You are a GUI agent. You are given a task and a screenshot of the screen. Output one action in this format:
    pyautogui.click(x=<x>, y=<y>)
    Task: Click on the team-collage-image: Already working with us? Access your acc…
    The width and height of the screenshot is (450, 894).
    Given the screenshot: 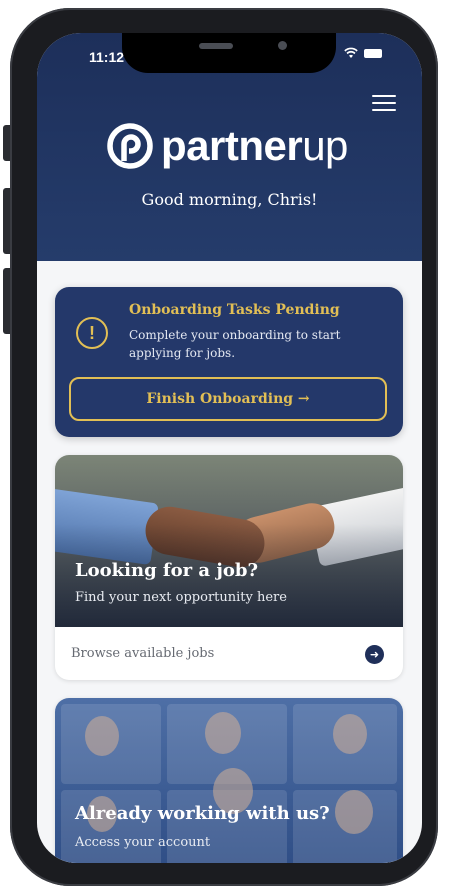 What is the action you would take?
    pyautogui.click(x=229, y=780)
    